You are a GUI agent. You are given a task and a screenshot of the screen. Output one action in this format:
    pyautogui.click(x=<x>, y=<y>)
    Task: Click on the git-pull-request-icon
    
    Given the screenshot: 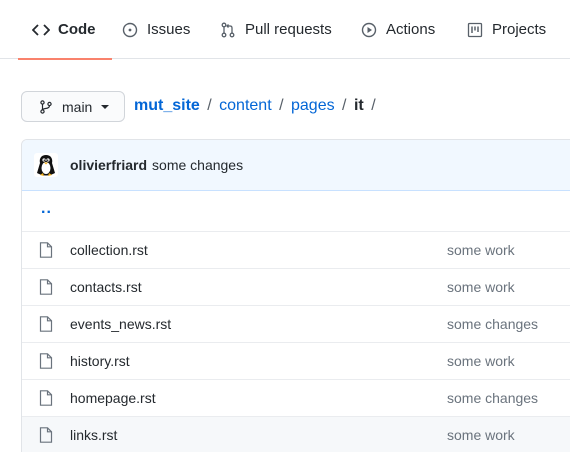 What is the action you would take?
    pyautogui.click(x=228, y=30)
    